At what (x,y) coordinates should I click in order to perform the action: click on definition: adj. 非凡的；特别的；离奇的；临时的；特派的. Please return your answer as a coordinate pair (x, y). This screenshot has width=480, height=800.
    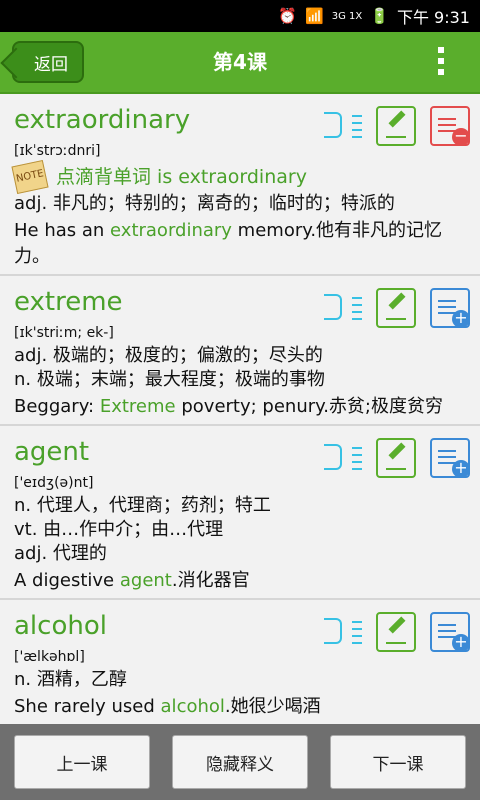
    Looking at the image, I should click on (204, 203).